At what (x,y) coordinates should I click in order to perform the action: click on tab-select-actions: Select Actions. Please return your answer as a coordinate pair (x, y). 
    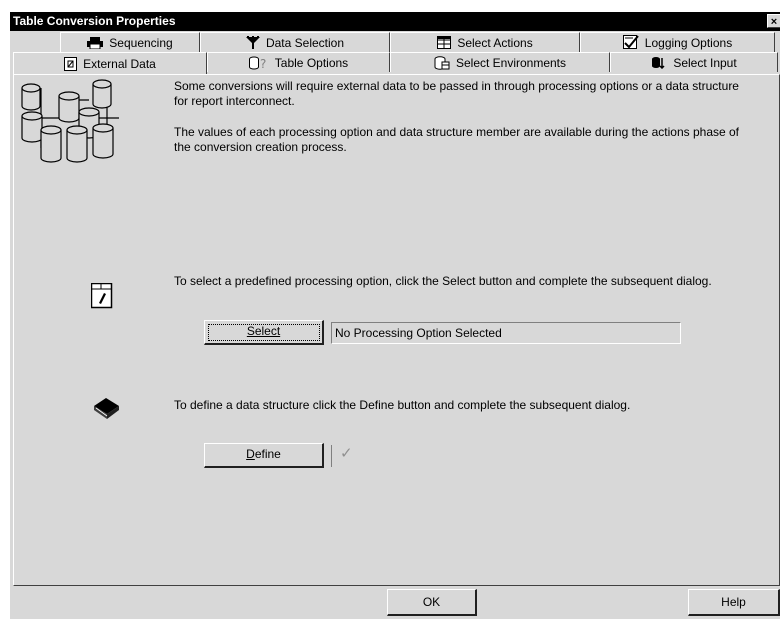
    Looking at the image, I should click on (485, 42).